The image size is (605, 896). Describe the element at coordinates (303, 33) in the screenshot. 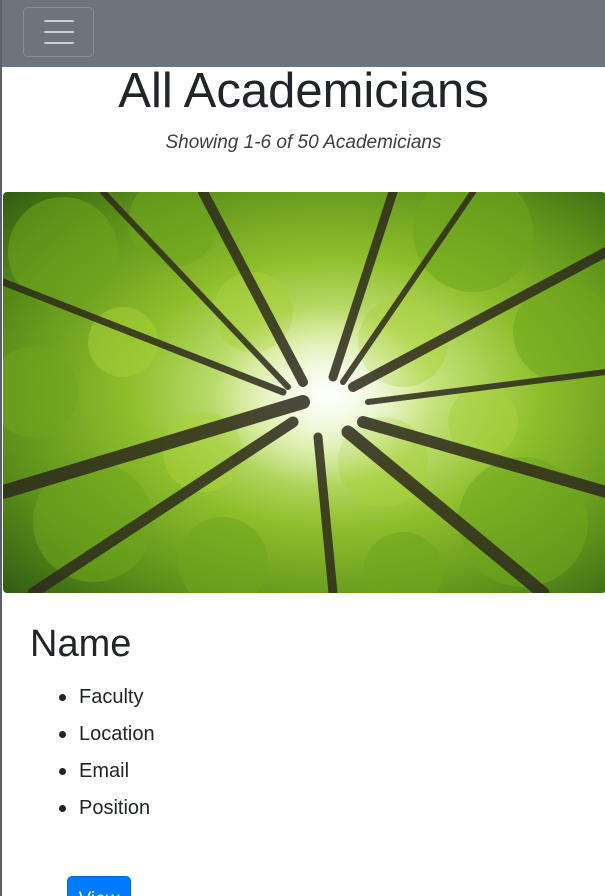

I see `top-navbar` at that location.